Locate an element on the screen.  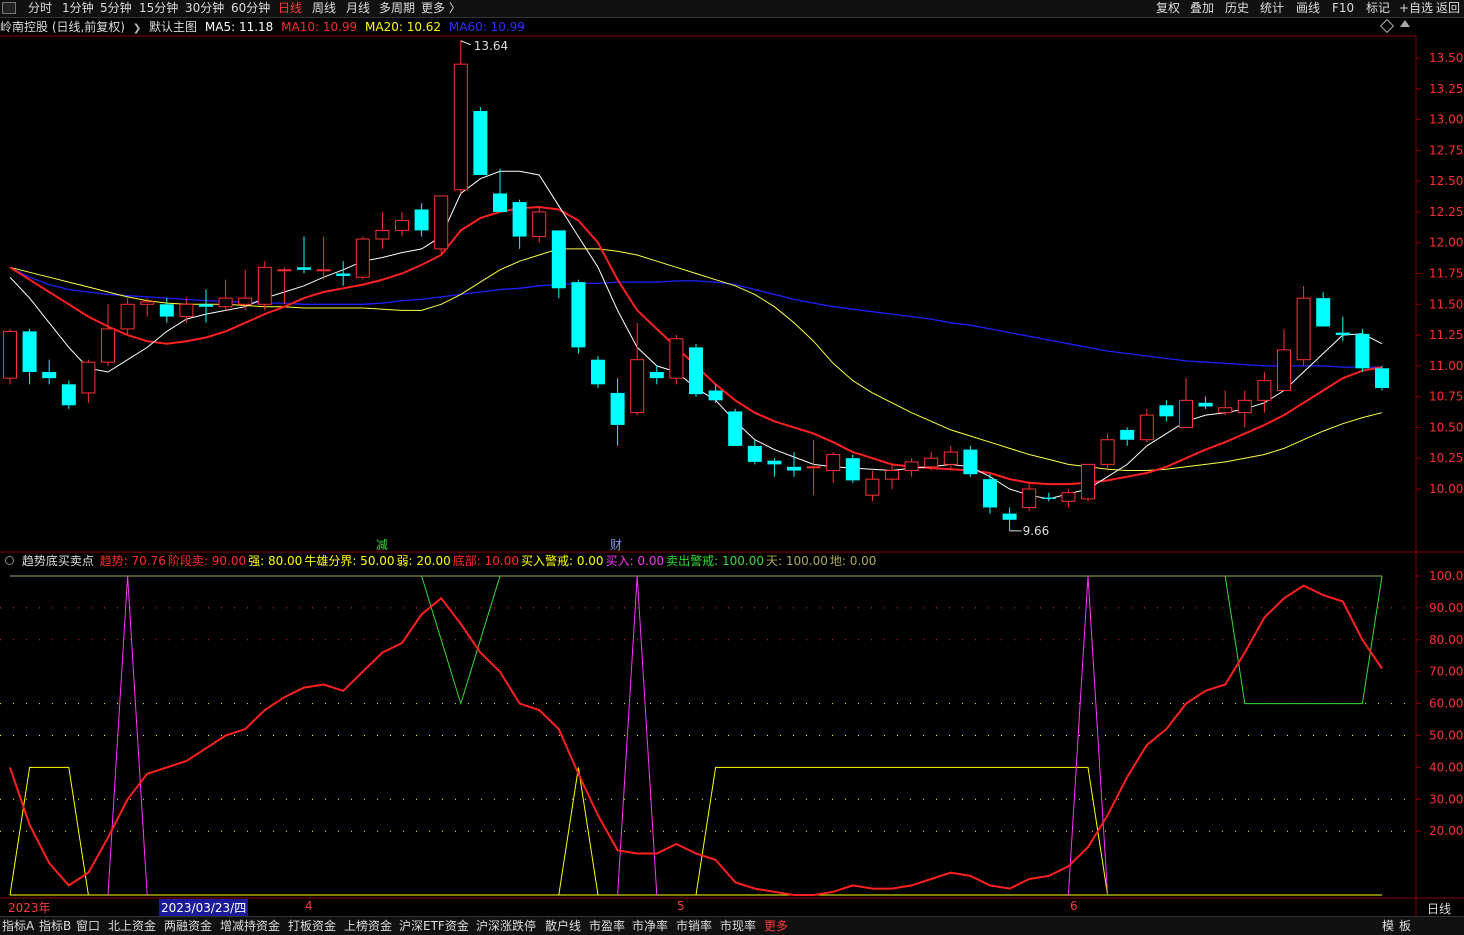
high-label: 13.64 is located at coordinates (491, 46).